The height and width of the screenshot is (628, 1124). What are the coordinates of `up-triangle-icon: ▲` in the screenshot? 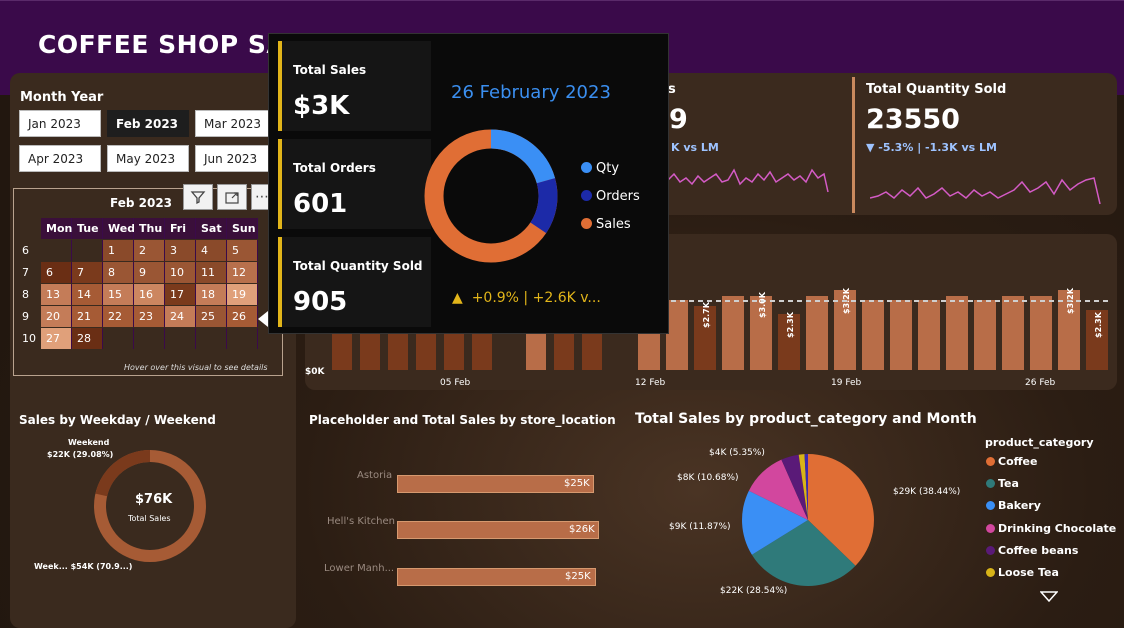 It's located at (457, 298).